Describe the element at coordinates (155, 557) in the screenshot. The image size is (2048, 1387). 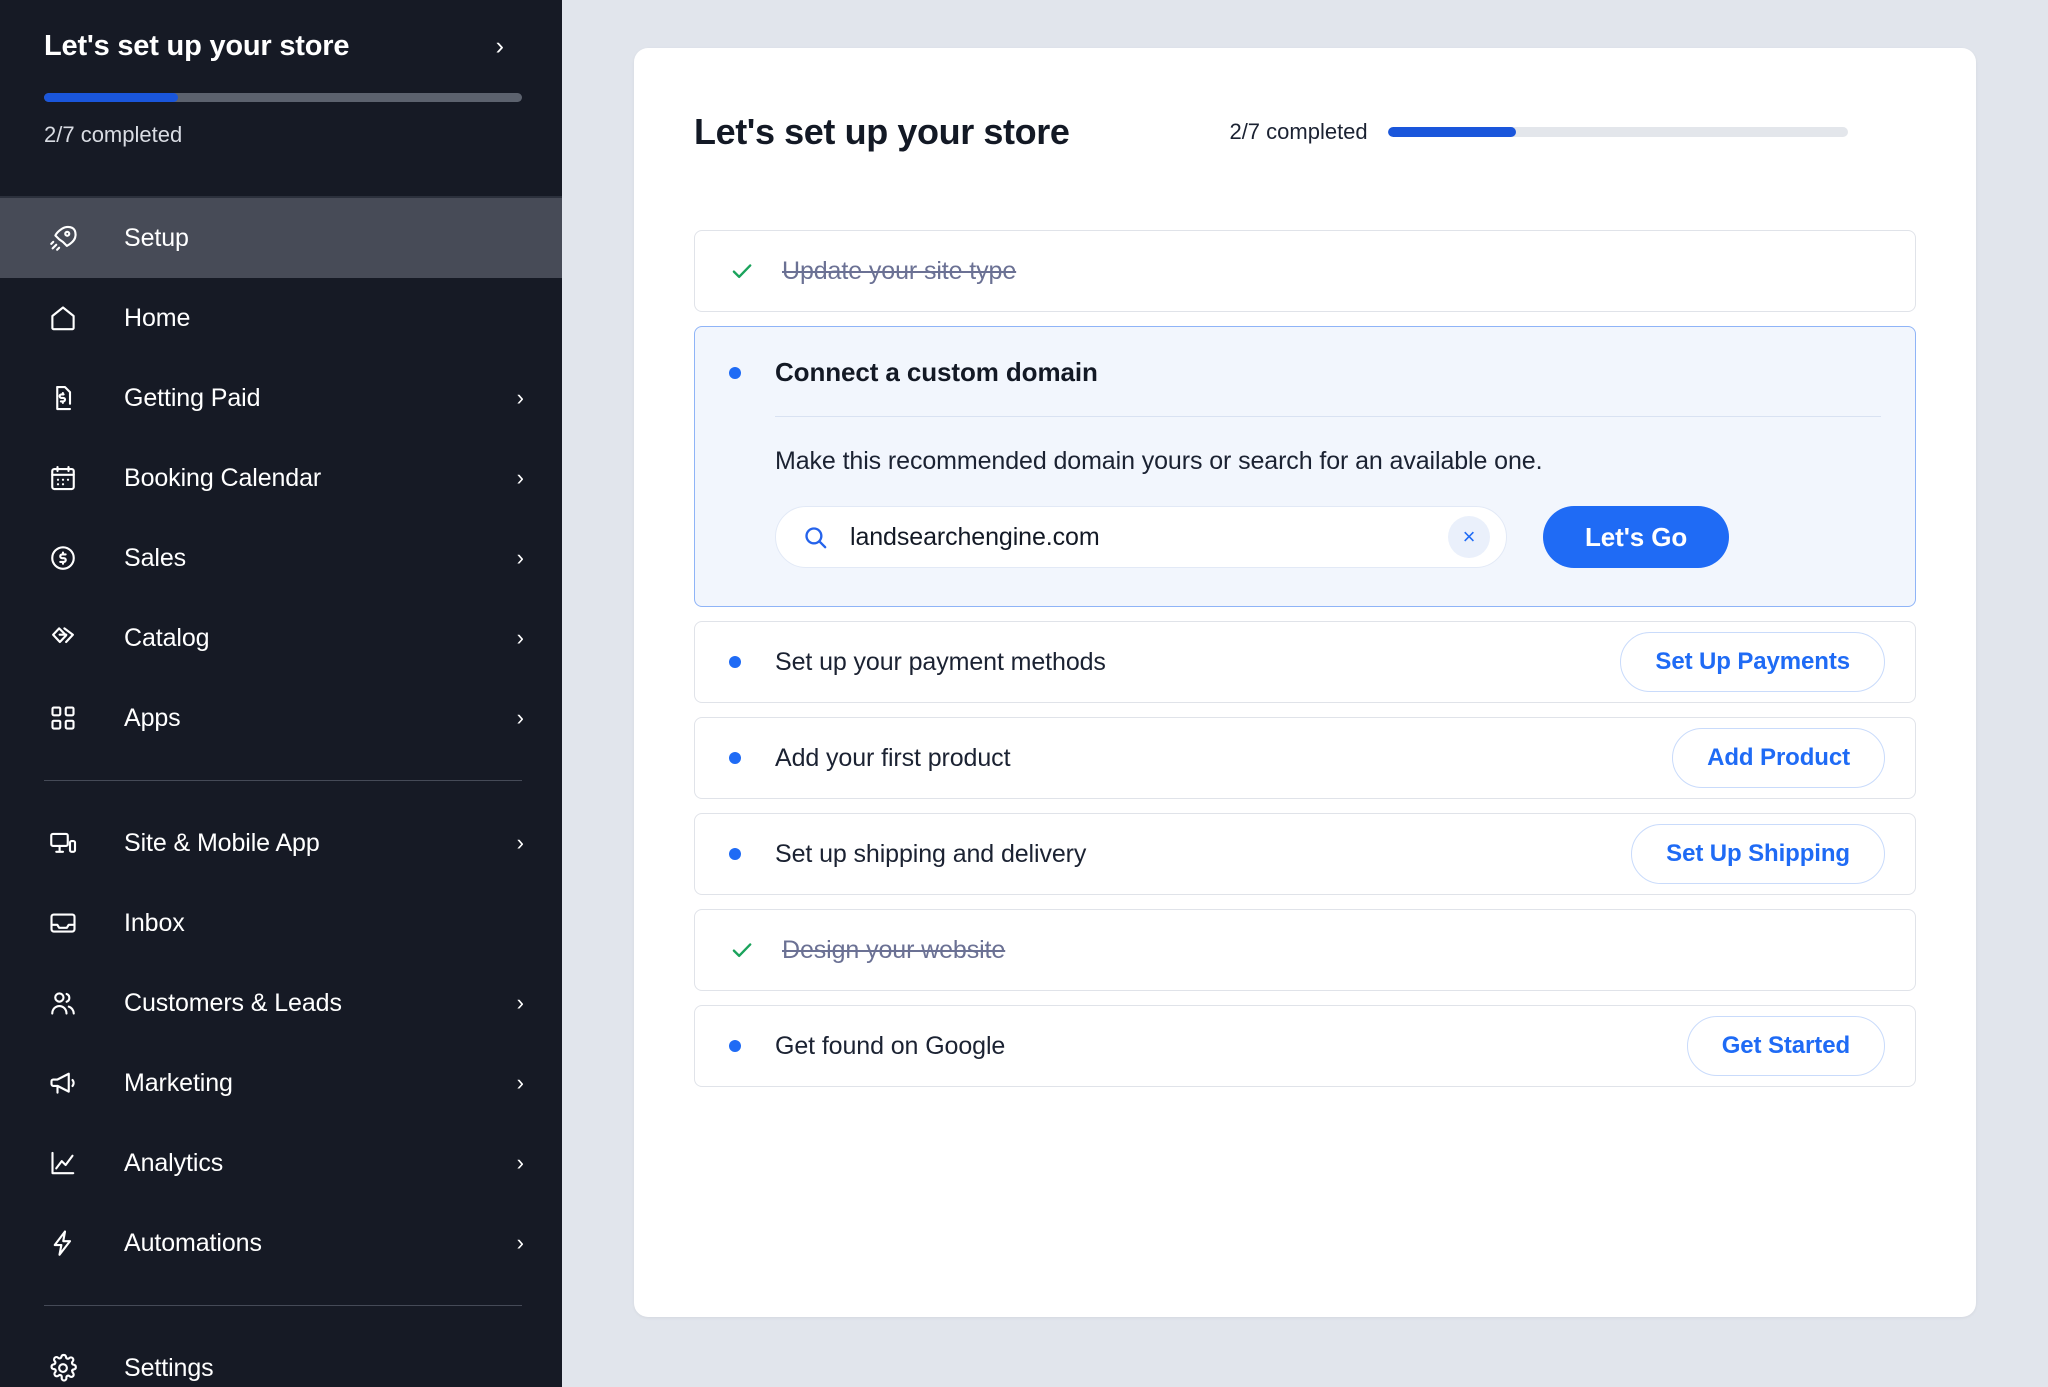
I see `sidebar-item-label: Sales` at that location.